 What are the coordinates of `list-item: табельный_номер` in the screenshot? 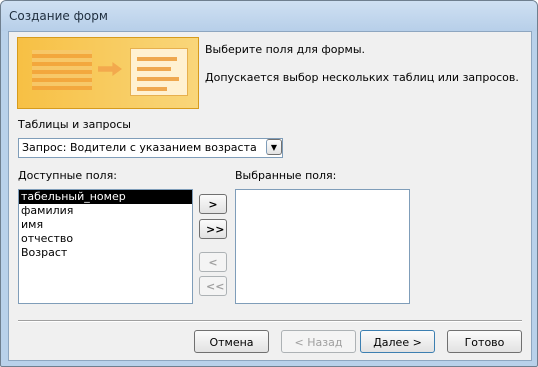 It's located at (105, 197).